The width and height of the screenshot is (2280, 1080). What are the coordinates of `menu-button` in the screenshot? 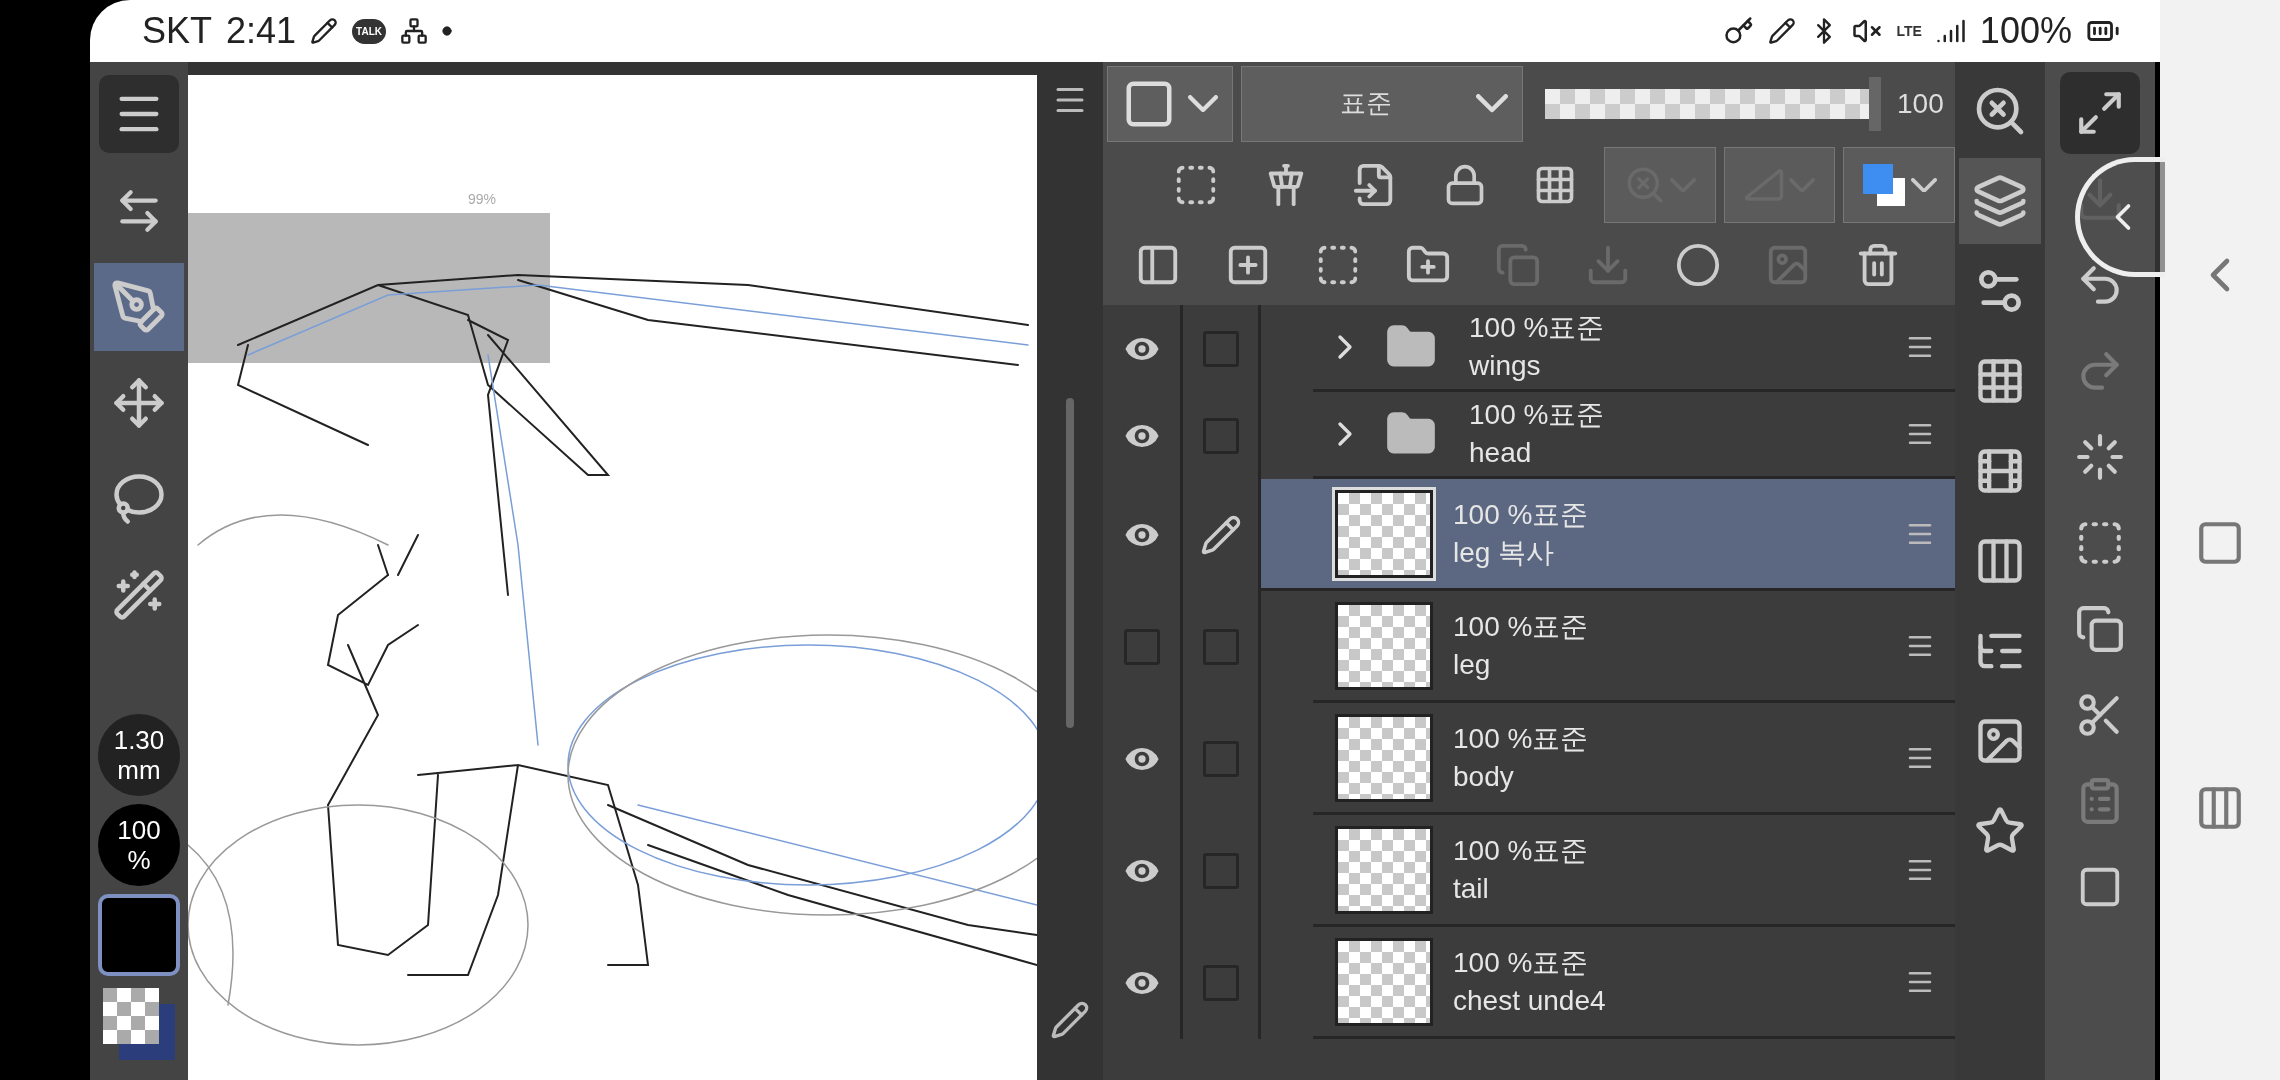 It's located at (139, 114).